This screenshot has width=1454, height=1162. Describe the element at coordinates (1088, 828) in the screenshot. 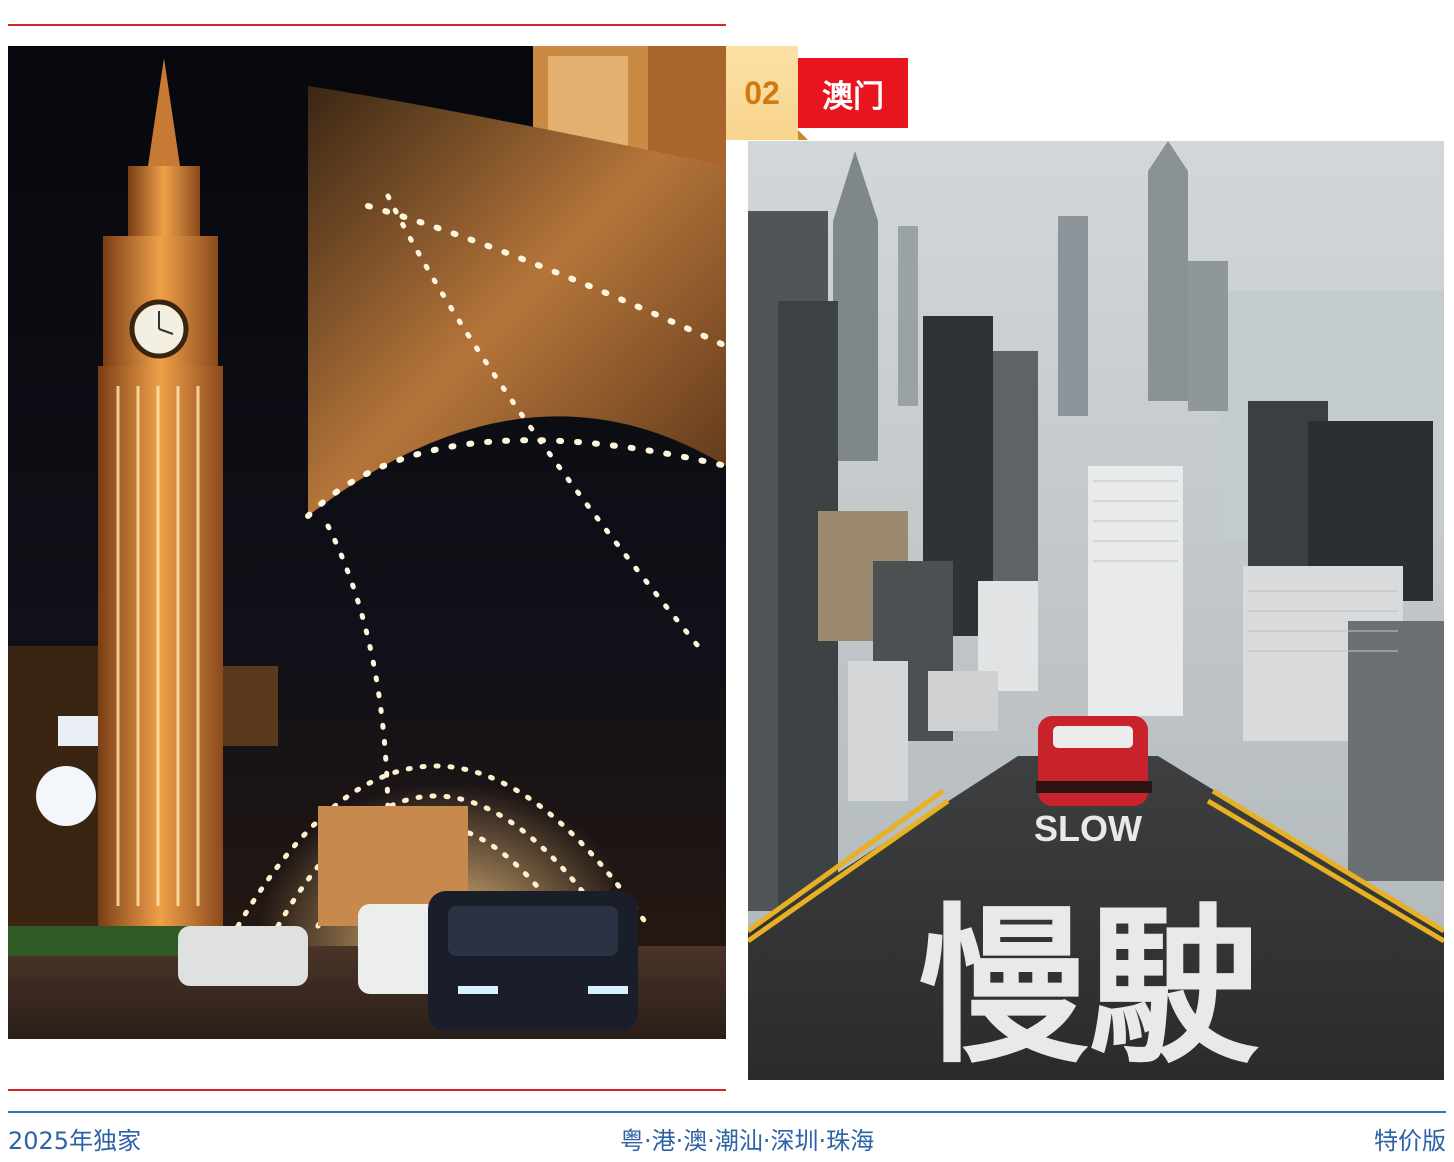

I see `road-marking-slow: SLOW` at that location.